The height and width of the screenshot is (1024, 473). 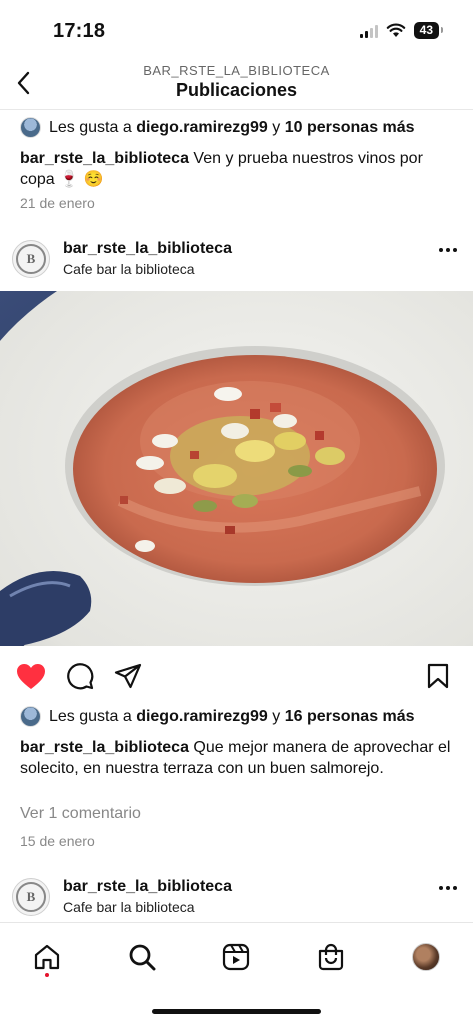 I want to click on post-date: 21 de enero, so click(x=57, y=203).